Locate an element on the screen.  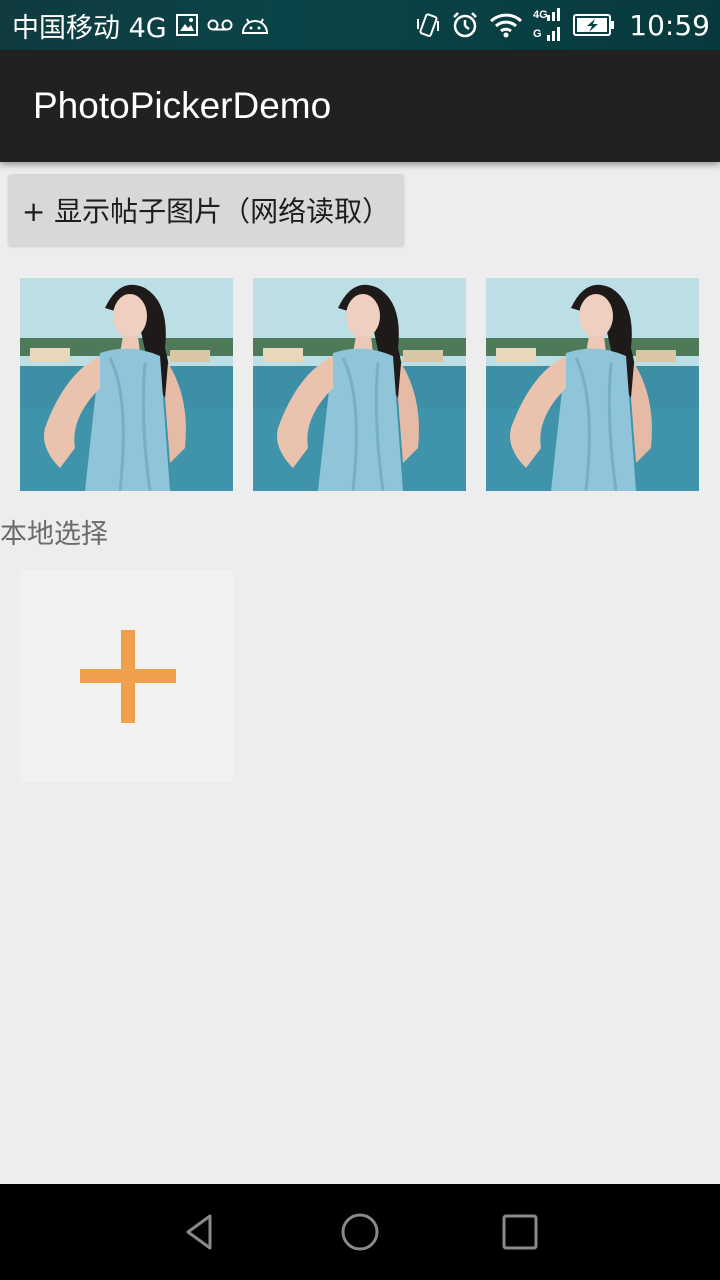
status-right: 4G G 10:59 is located at coordinates (562, 25).